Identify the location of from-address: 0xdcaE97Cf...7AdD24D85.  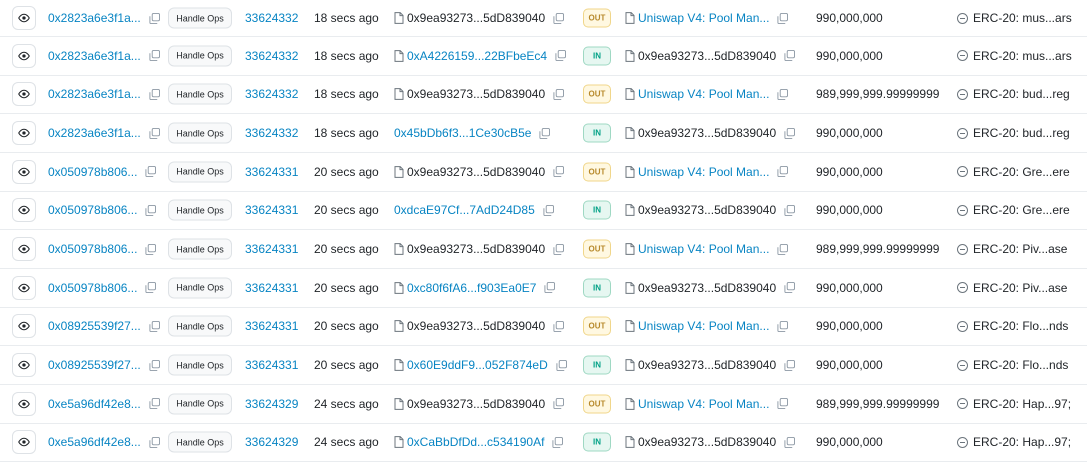
(464, 210).